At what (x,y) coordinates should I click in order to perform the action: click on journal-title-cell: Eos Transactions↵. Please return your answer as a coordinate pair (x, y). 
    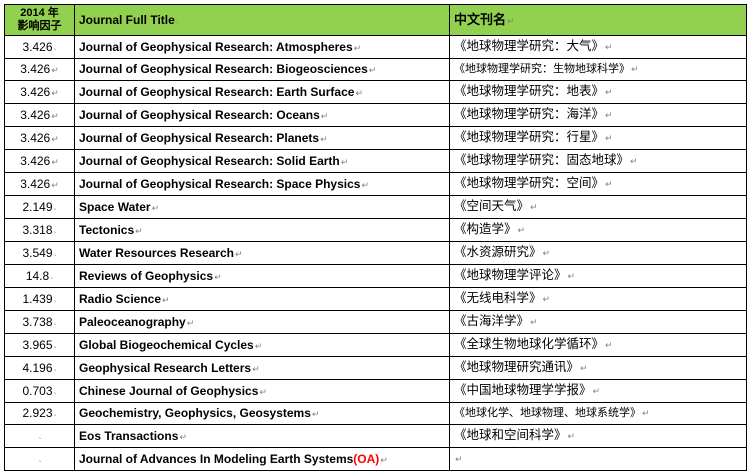
    Looking at the image, I should click on (262, 436).